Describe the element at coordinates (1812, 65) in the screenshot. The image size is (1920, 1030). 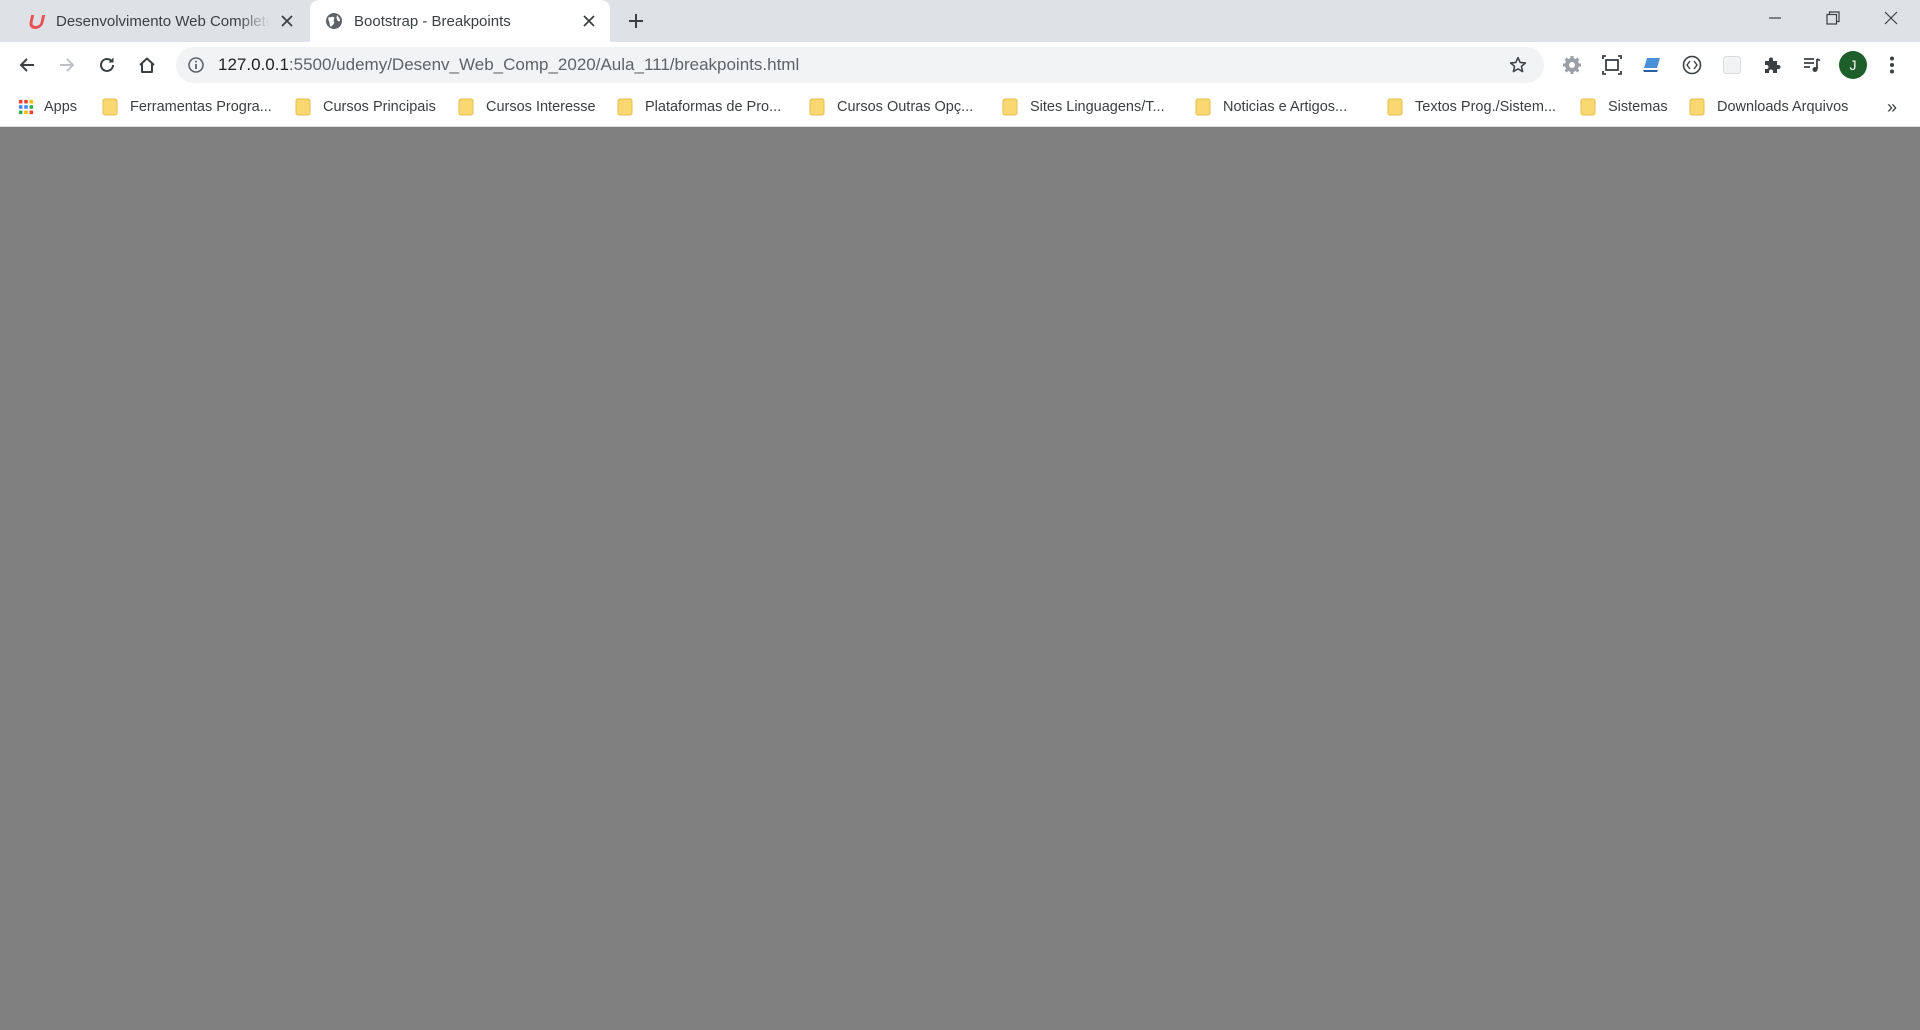
I see `media-control-icon` at that location.